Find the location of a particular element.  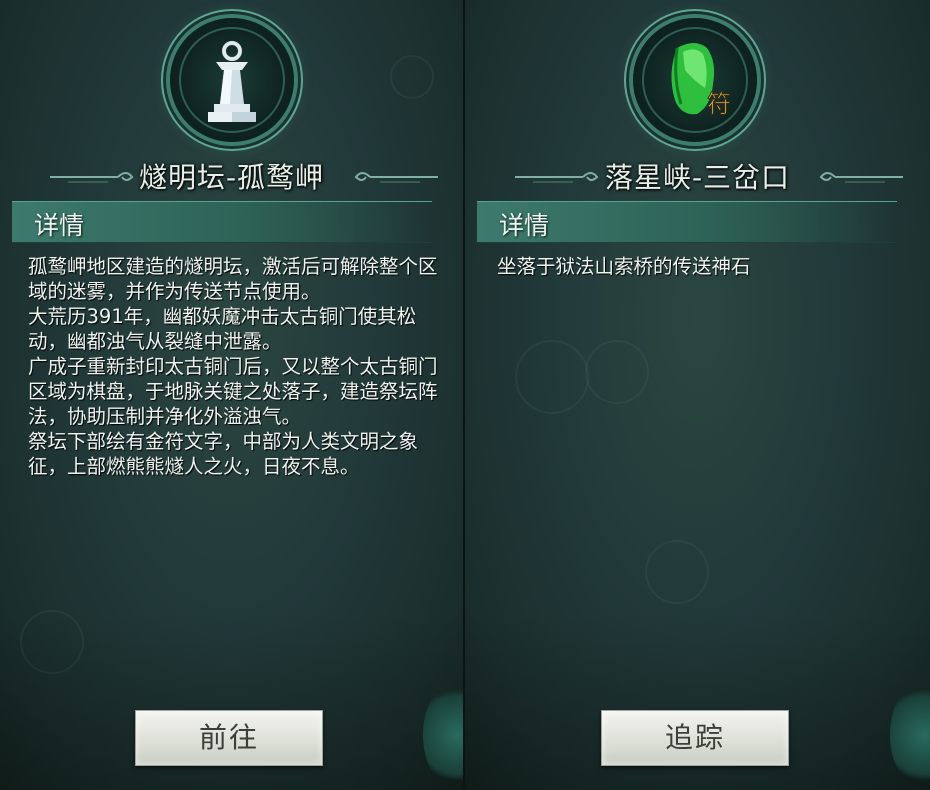

track-button: 追踪 is located at coordinates (695, 738).